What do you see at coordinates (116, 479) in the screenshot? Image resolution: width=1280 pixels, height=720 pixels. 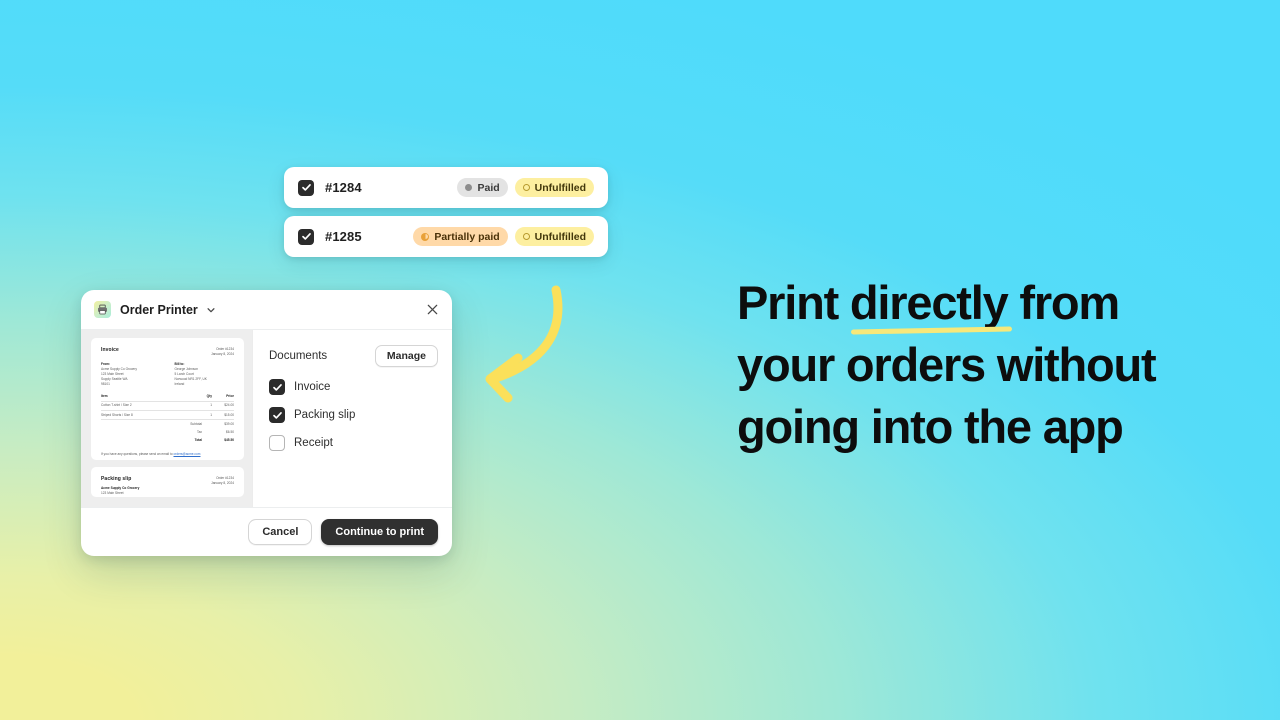 I see `packing-heading: Packing slip` at bounding box center [116, 479].